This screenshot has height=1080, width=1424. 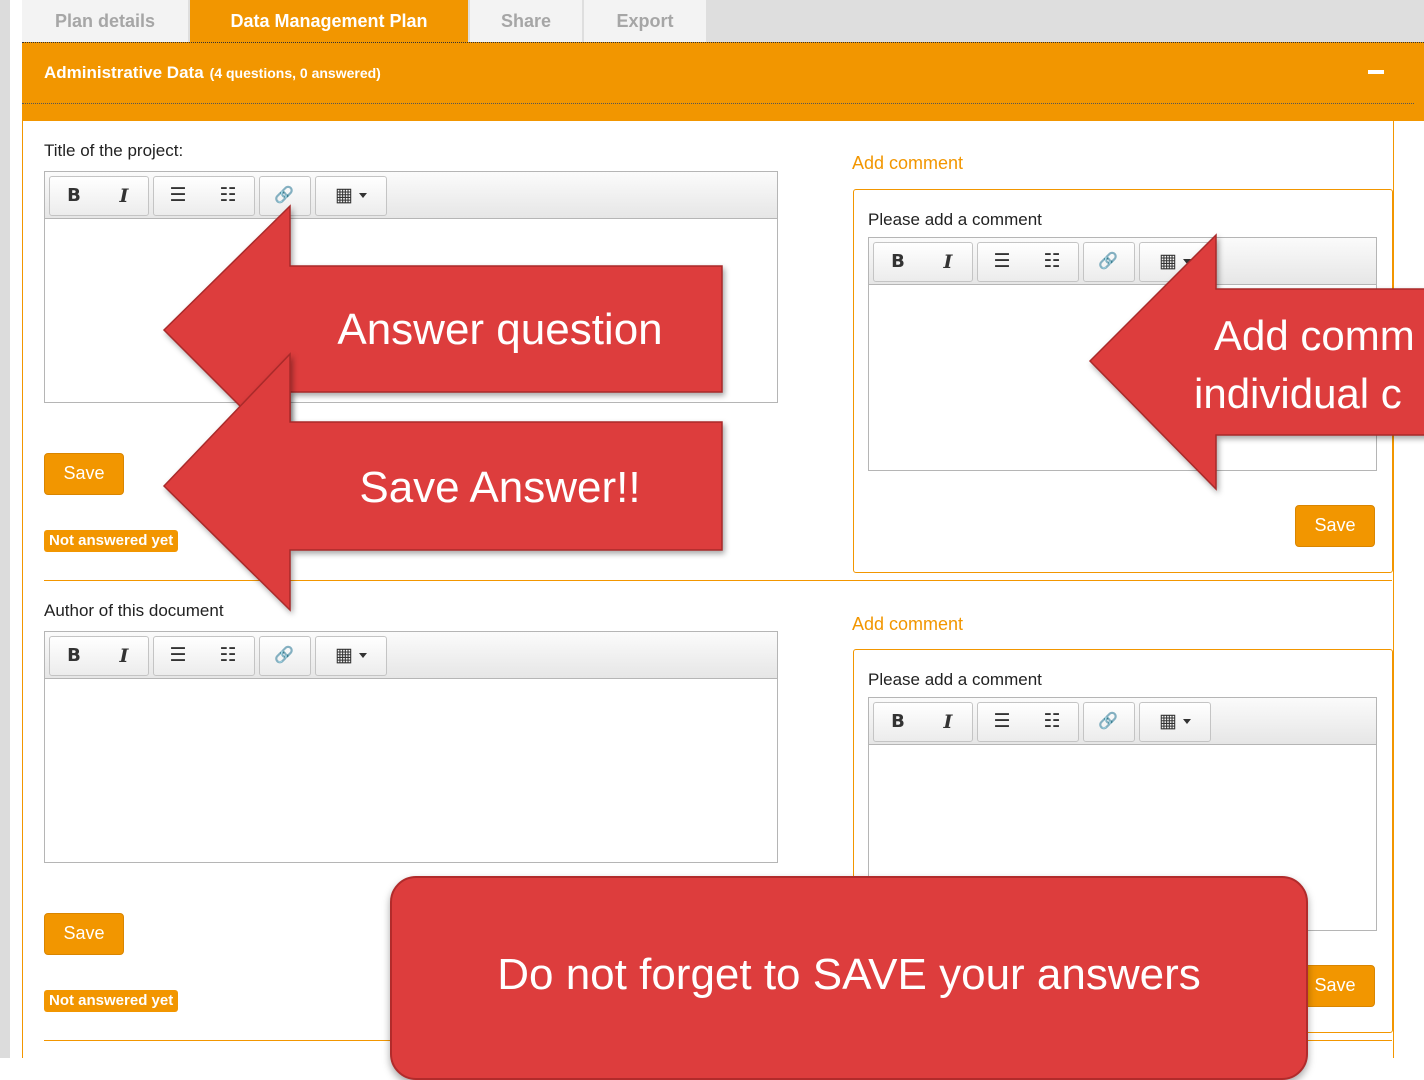 I want to click on minus-icon, so click(x=1376, y=72).